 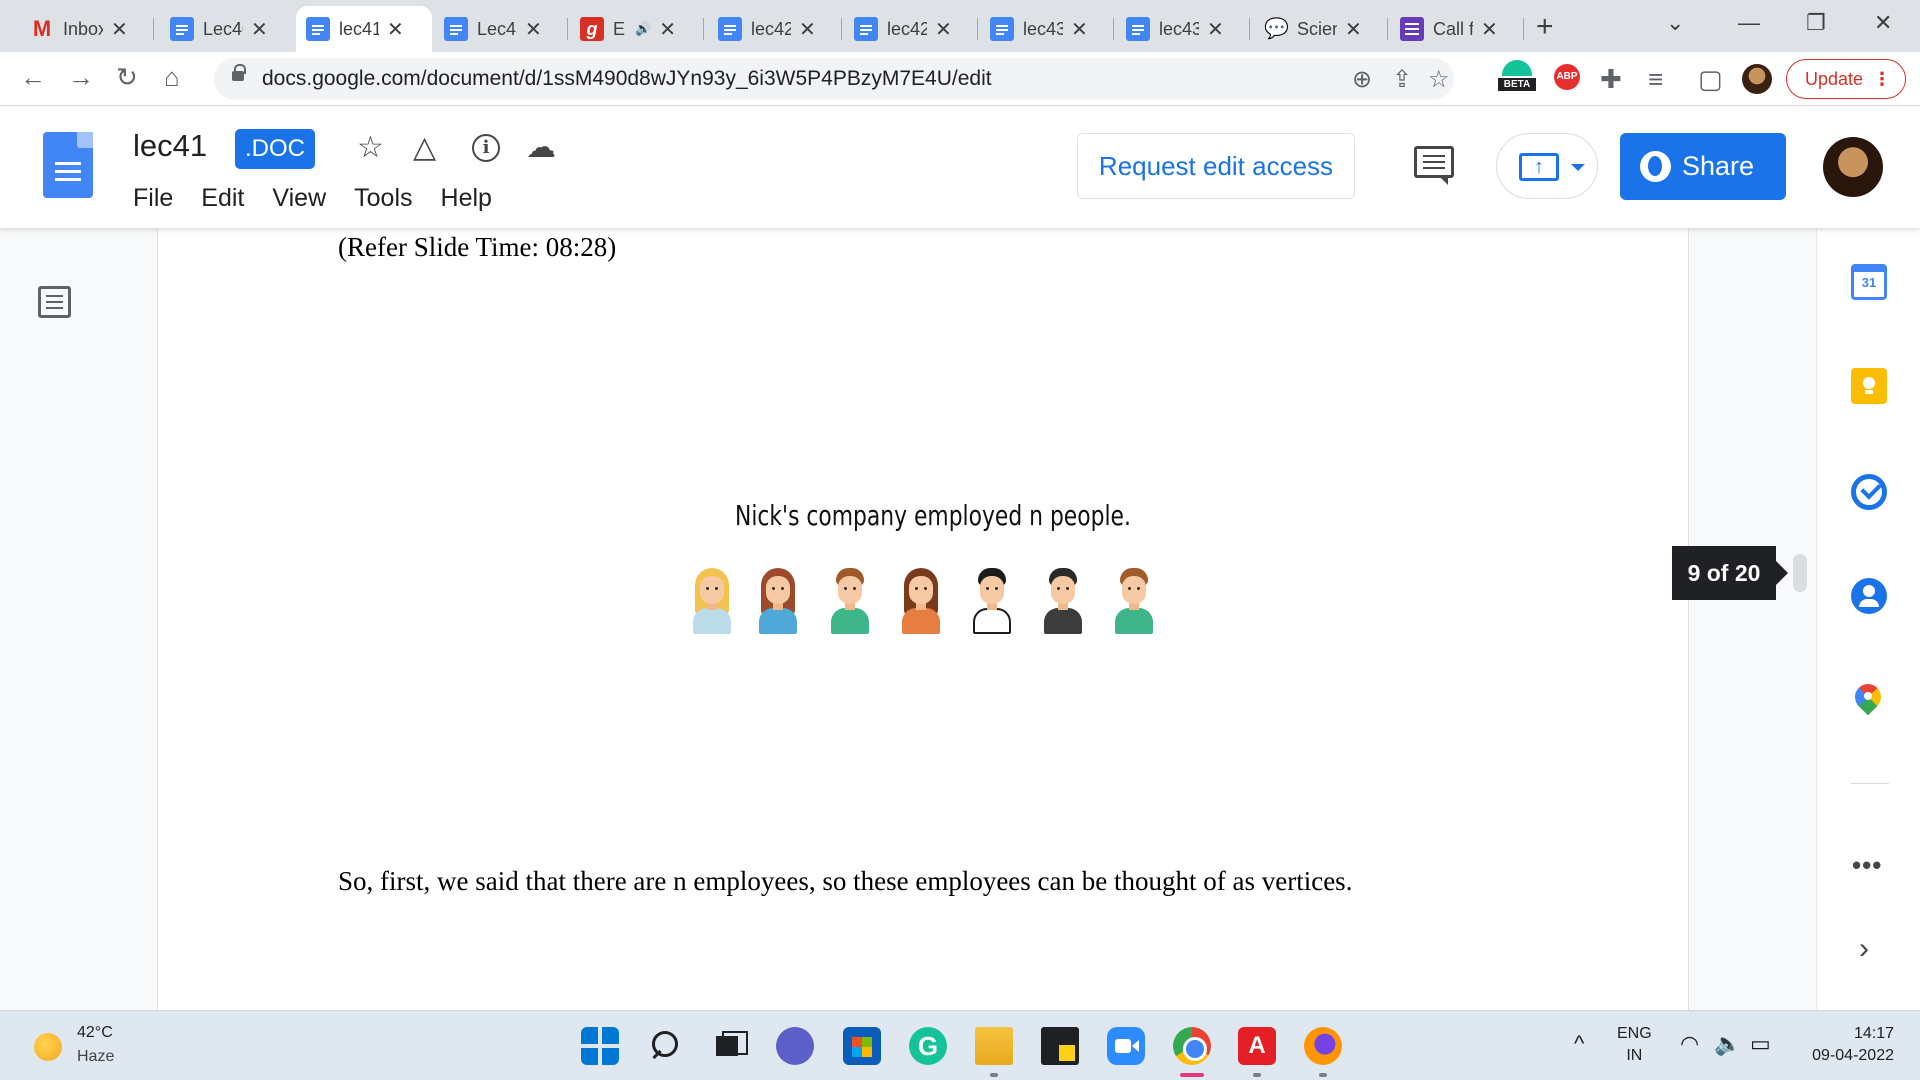 What do you see at coordinates (1869, 386) in the screenshot?
I see `keep-icon` at bounding box center [1869, 386].